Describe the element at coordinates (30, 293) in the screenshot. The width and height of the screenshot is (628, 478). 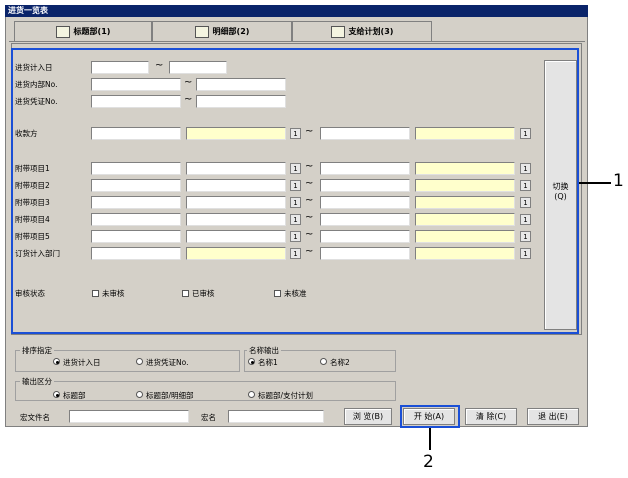
I see `label-review-status: 审核状态` at that location.